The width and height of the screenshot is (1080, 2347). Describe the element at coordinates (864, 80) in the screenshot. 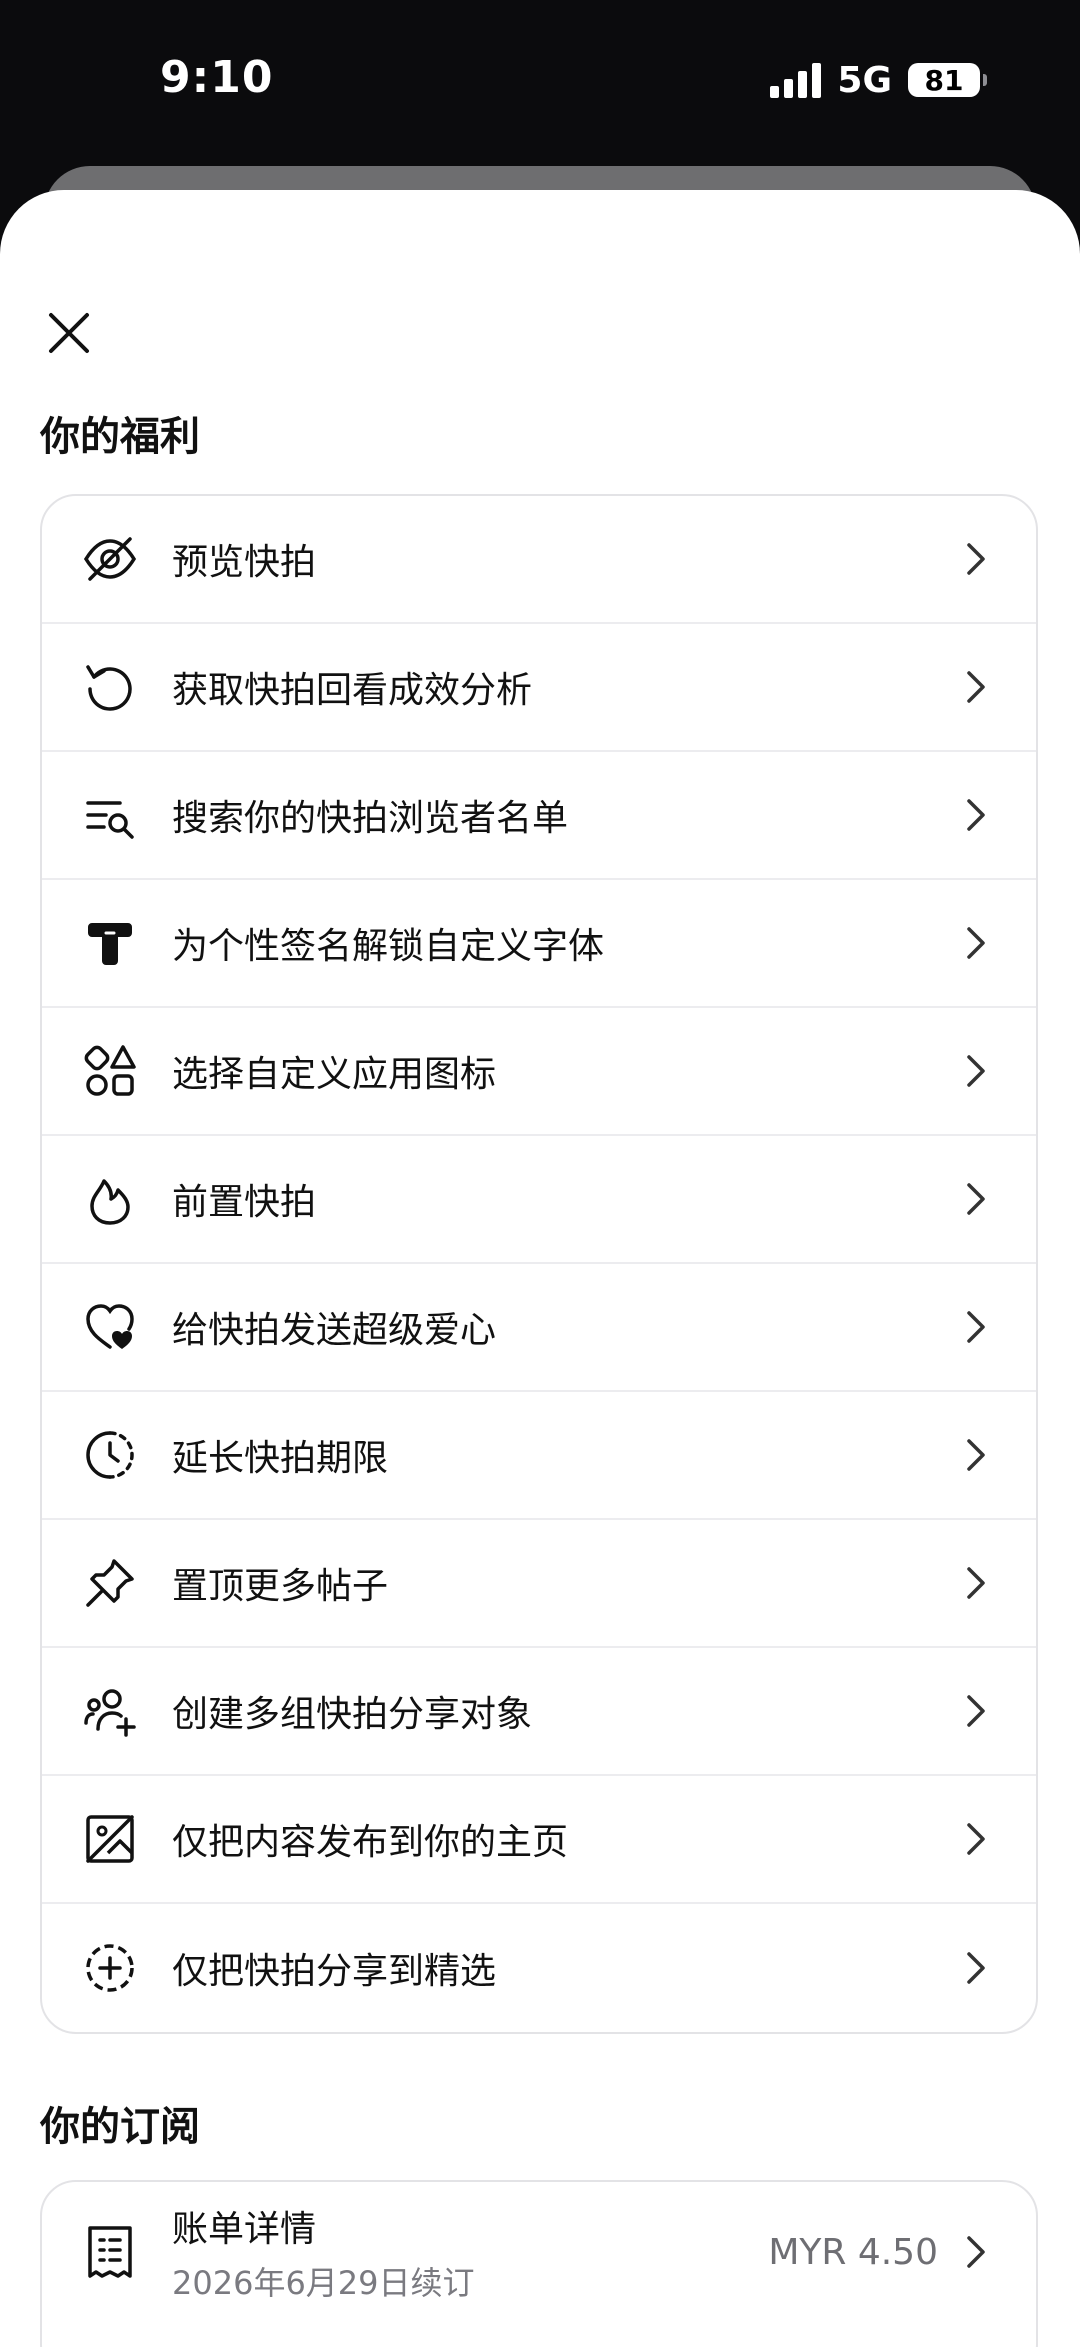

I see `network-label: 5G` at that location.